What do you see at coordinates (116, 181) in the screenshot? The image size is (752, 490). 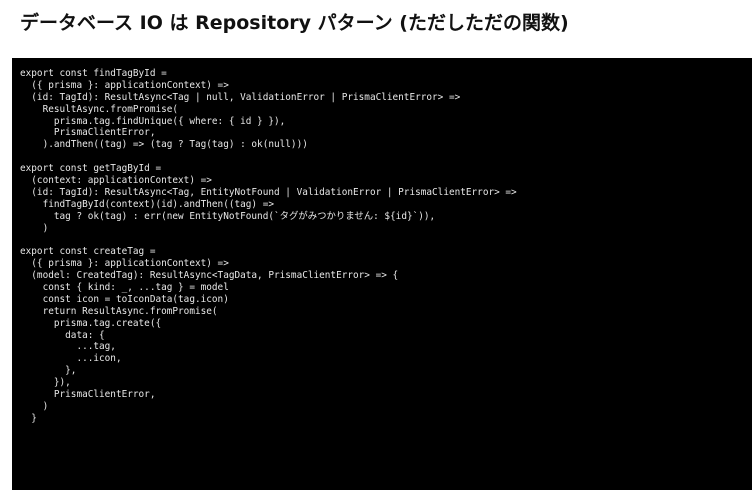 I see `code-line: (context: applicationContext) =>` at bounding box center [116, 181].